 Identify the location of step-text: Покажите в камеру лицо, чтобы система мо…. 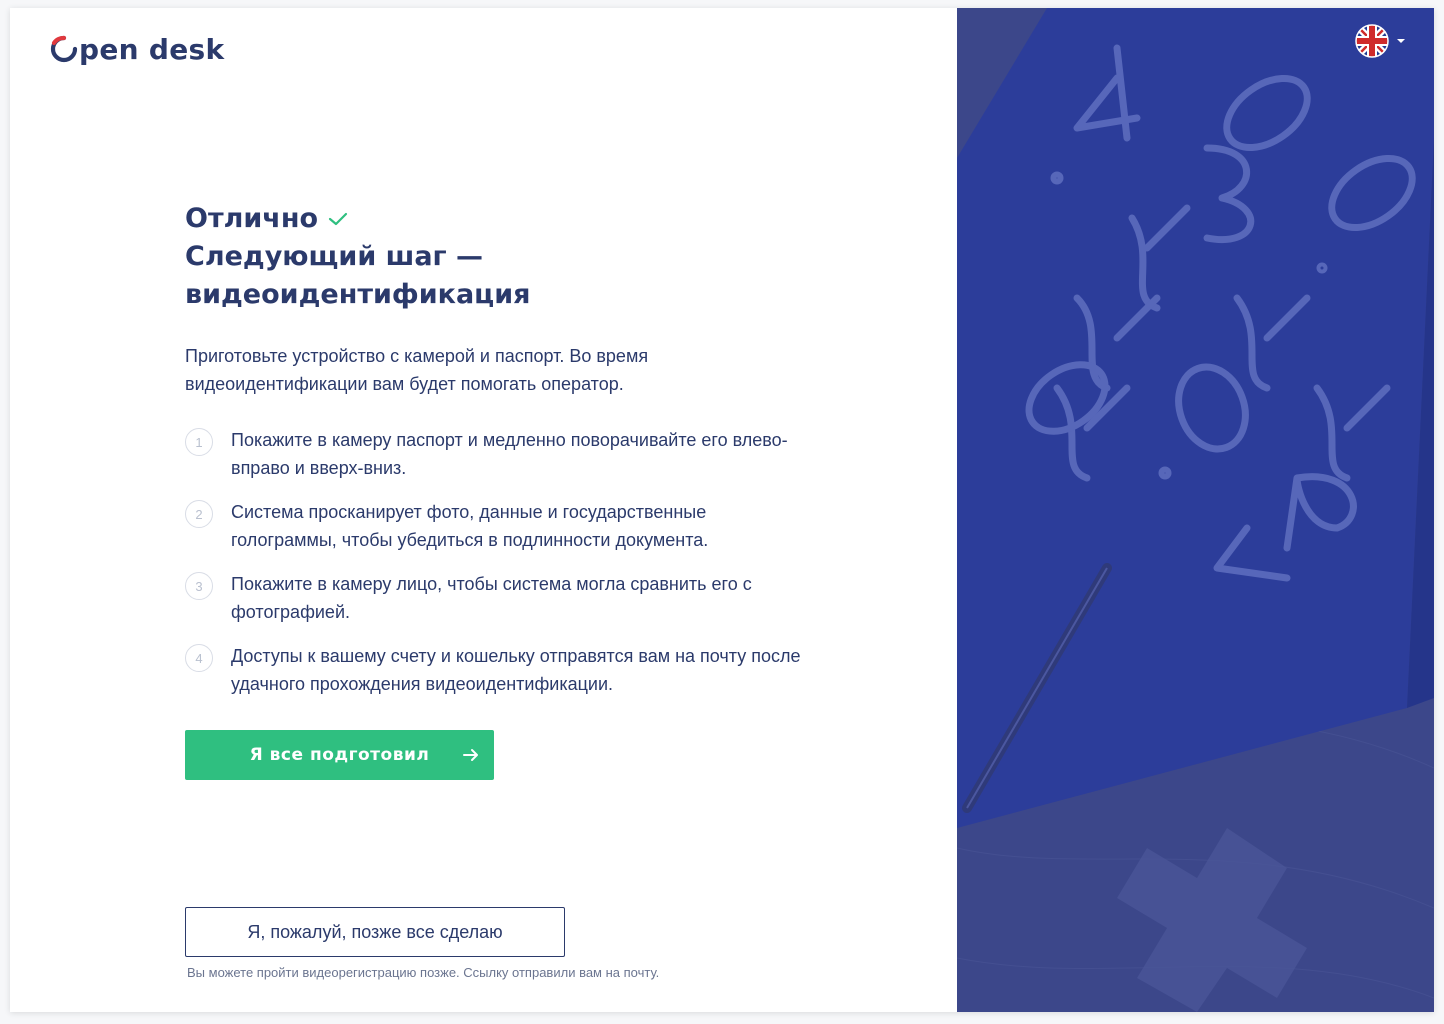
(491, 598).